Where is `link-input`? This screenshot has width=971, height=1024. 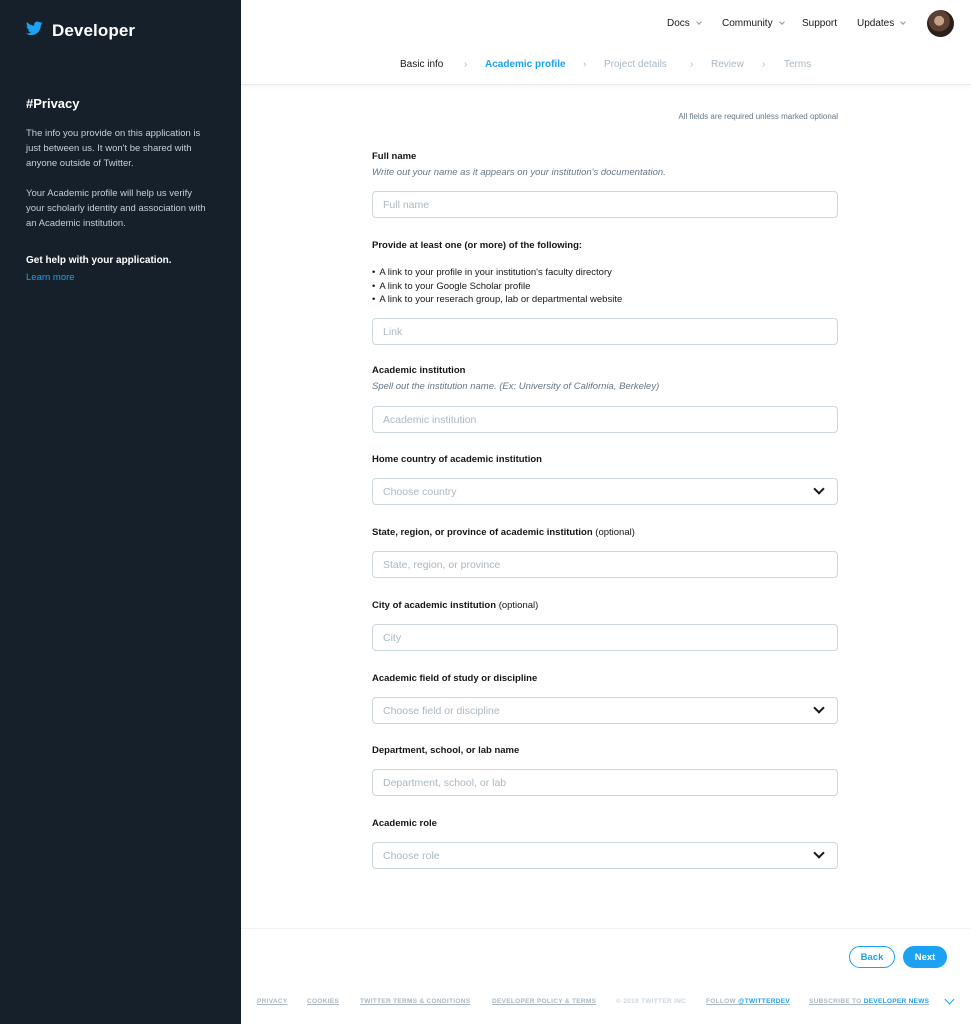
link-input is located at coordinates (605, 331).